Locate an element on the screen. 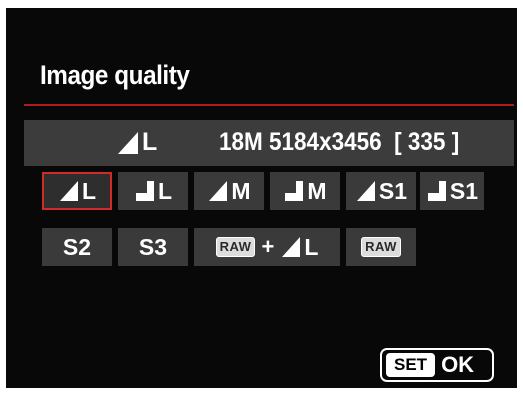 The height and width of the screenshot is (396, 523). option-small1-normal: S1 is located at coordinates (452, 191).